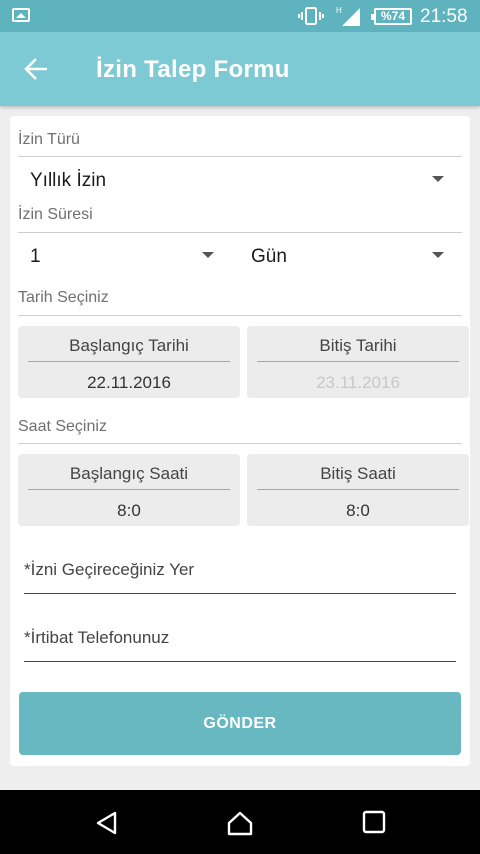 The width and height of the screenshot is (480, 854). I want to click on leave-type-label: İzin Türü, so click(49, 139).